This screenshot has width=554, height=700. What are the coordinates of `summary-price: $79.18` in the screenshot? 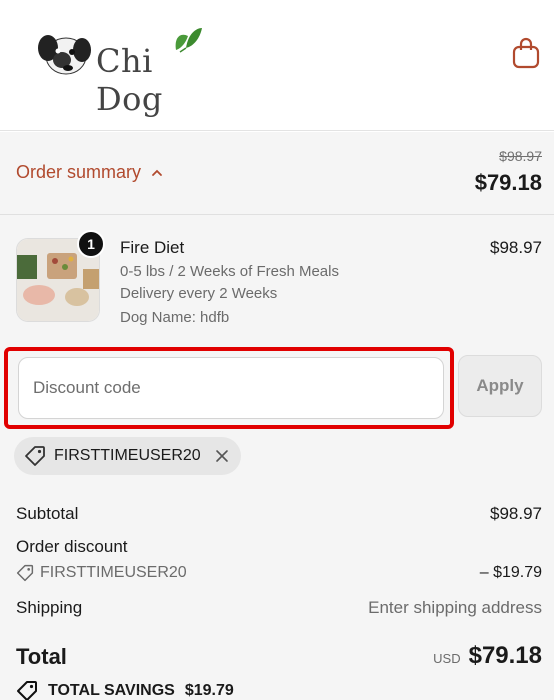 It's located at (508, 182).